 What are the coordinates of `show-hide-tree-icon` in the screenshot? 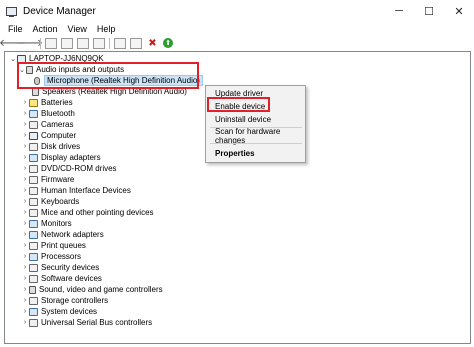 It's located at (51, 43).